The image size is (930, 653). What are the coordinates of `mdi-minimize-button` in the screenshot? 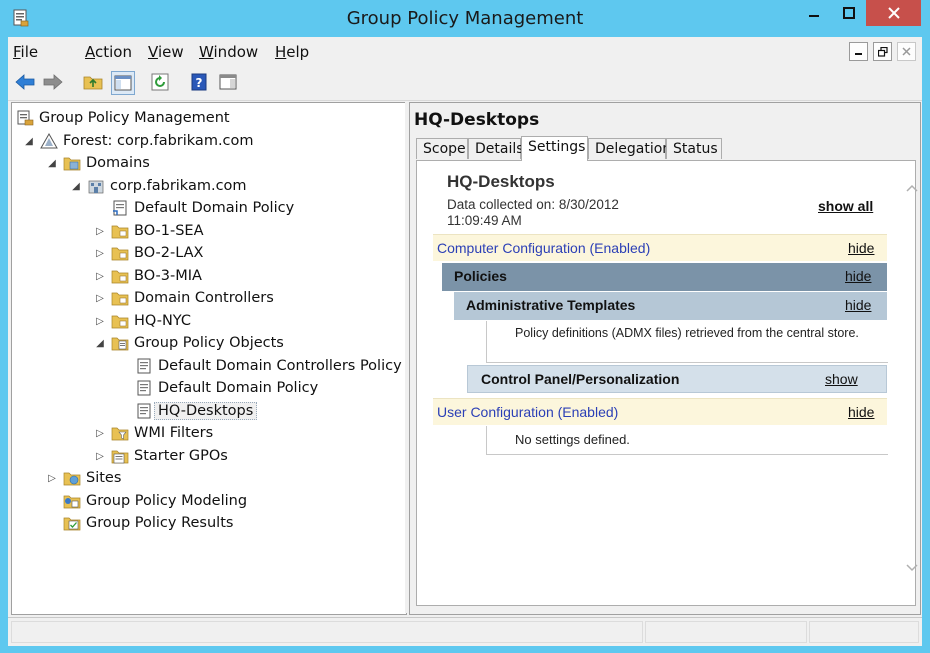 It's located at (858, 51).